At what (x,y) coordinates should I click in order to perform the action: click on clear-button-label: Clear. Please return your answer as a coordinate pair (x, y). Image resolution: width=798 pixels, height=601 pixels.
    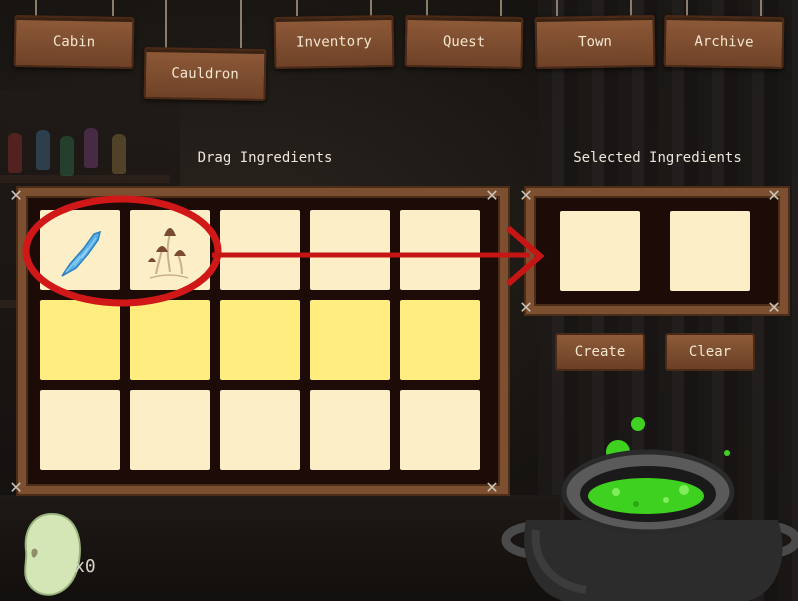
    Looking at the image, I should click on (710, 352).